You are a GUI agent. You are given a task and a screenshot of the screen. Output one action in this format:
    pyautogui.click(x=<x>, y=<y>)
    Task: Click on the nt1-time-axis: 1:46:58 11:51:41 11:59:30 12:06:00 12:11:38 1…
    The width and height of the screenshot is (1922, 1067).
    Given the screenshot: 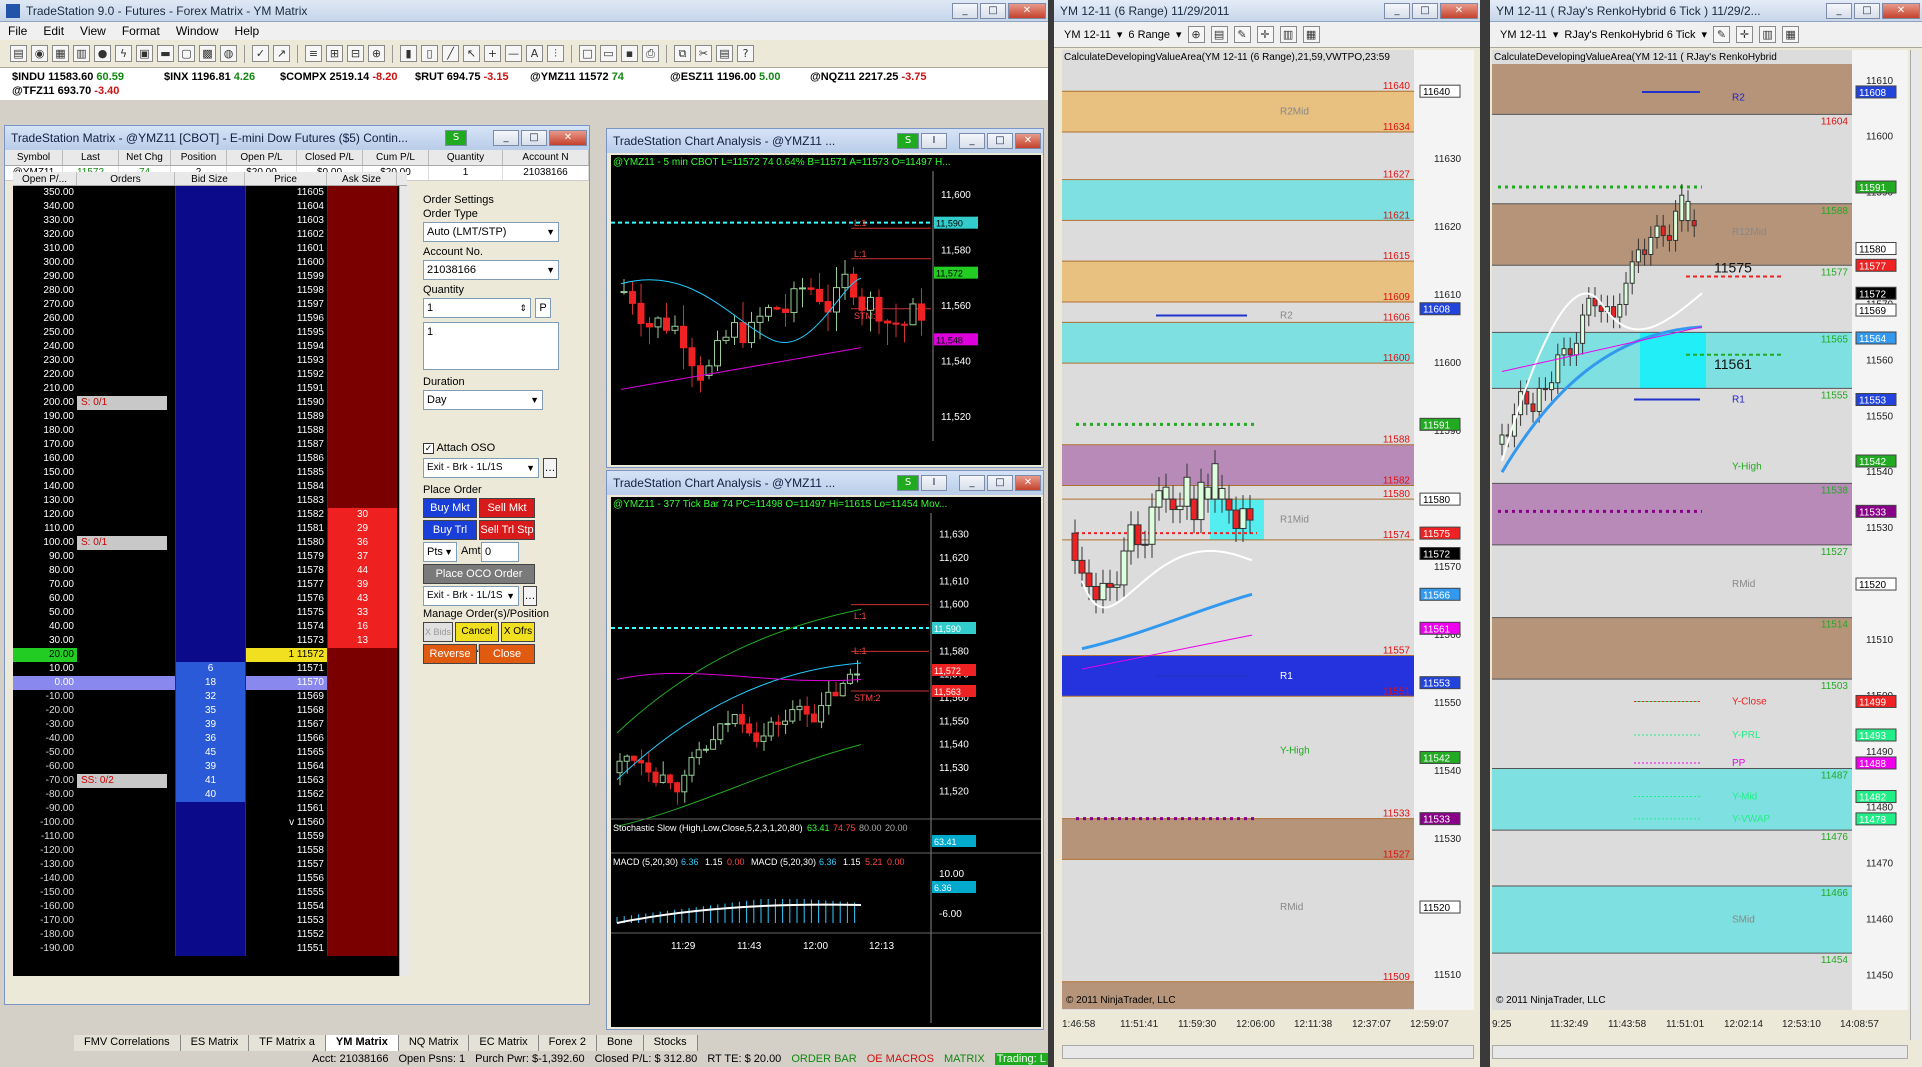 What is the action you would take?
    pyautogui.click(x=1268, y=1027)
    